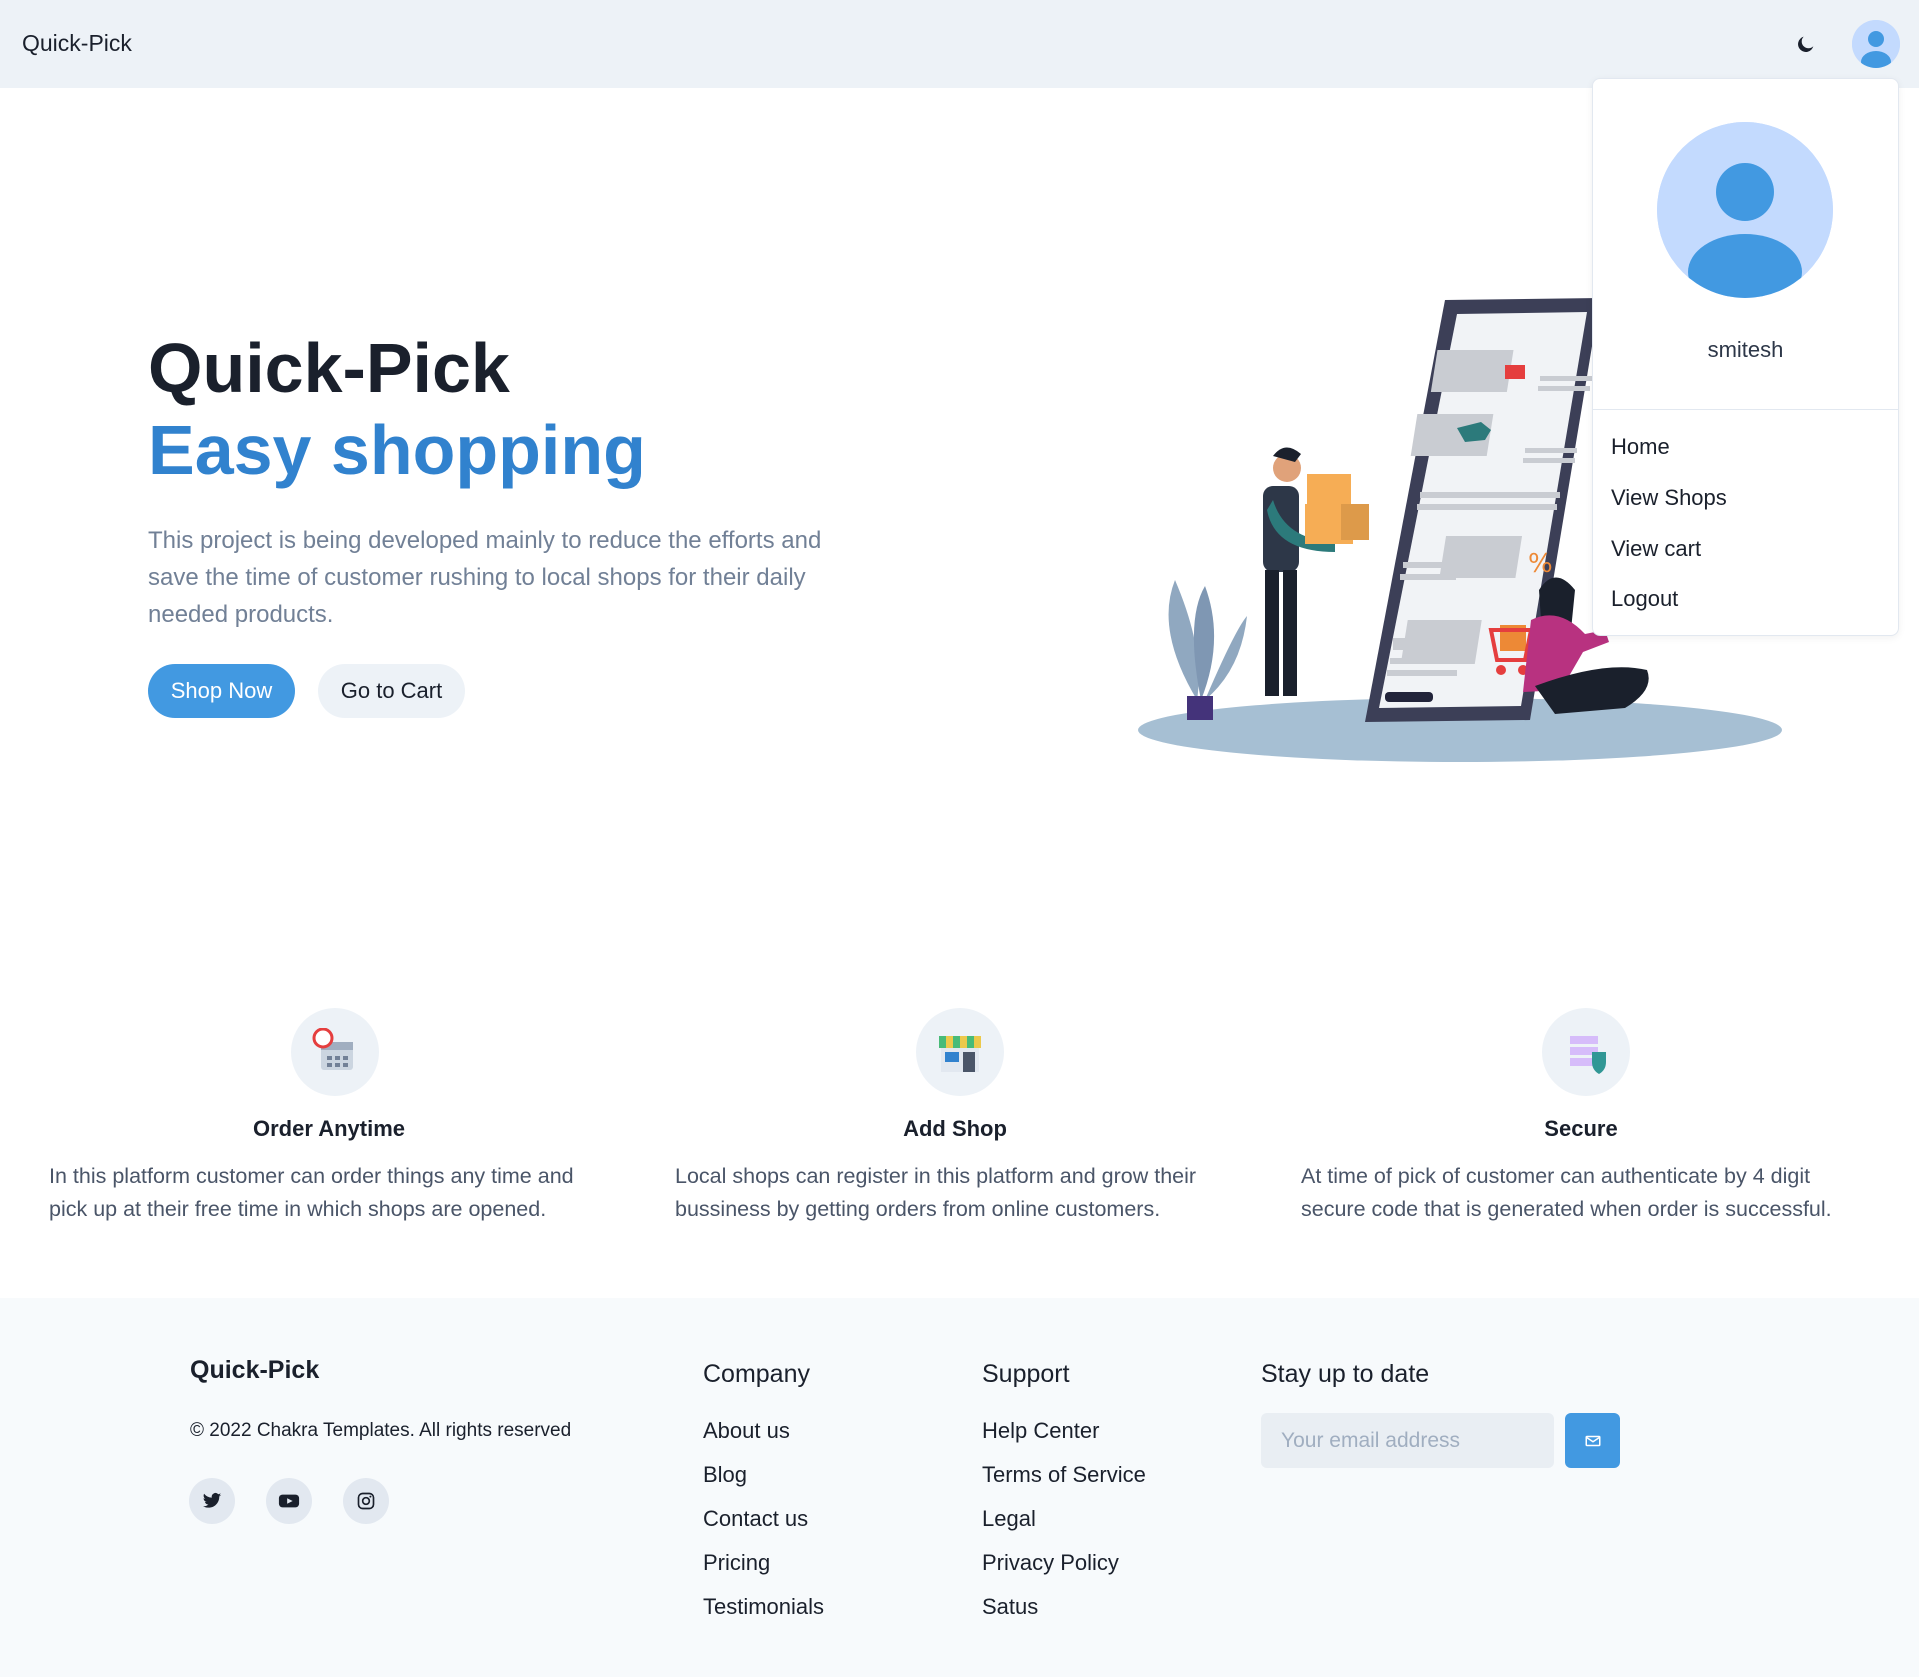 The height and width of the screenshot is (1677, 1919). I want to click on secure-shield-icon, so click(1588, 1055).